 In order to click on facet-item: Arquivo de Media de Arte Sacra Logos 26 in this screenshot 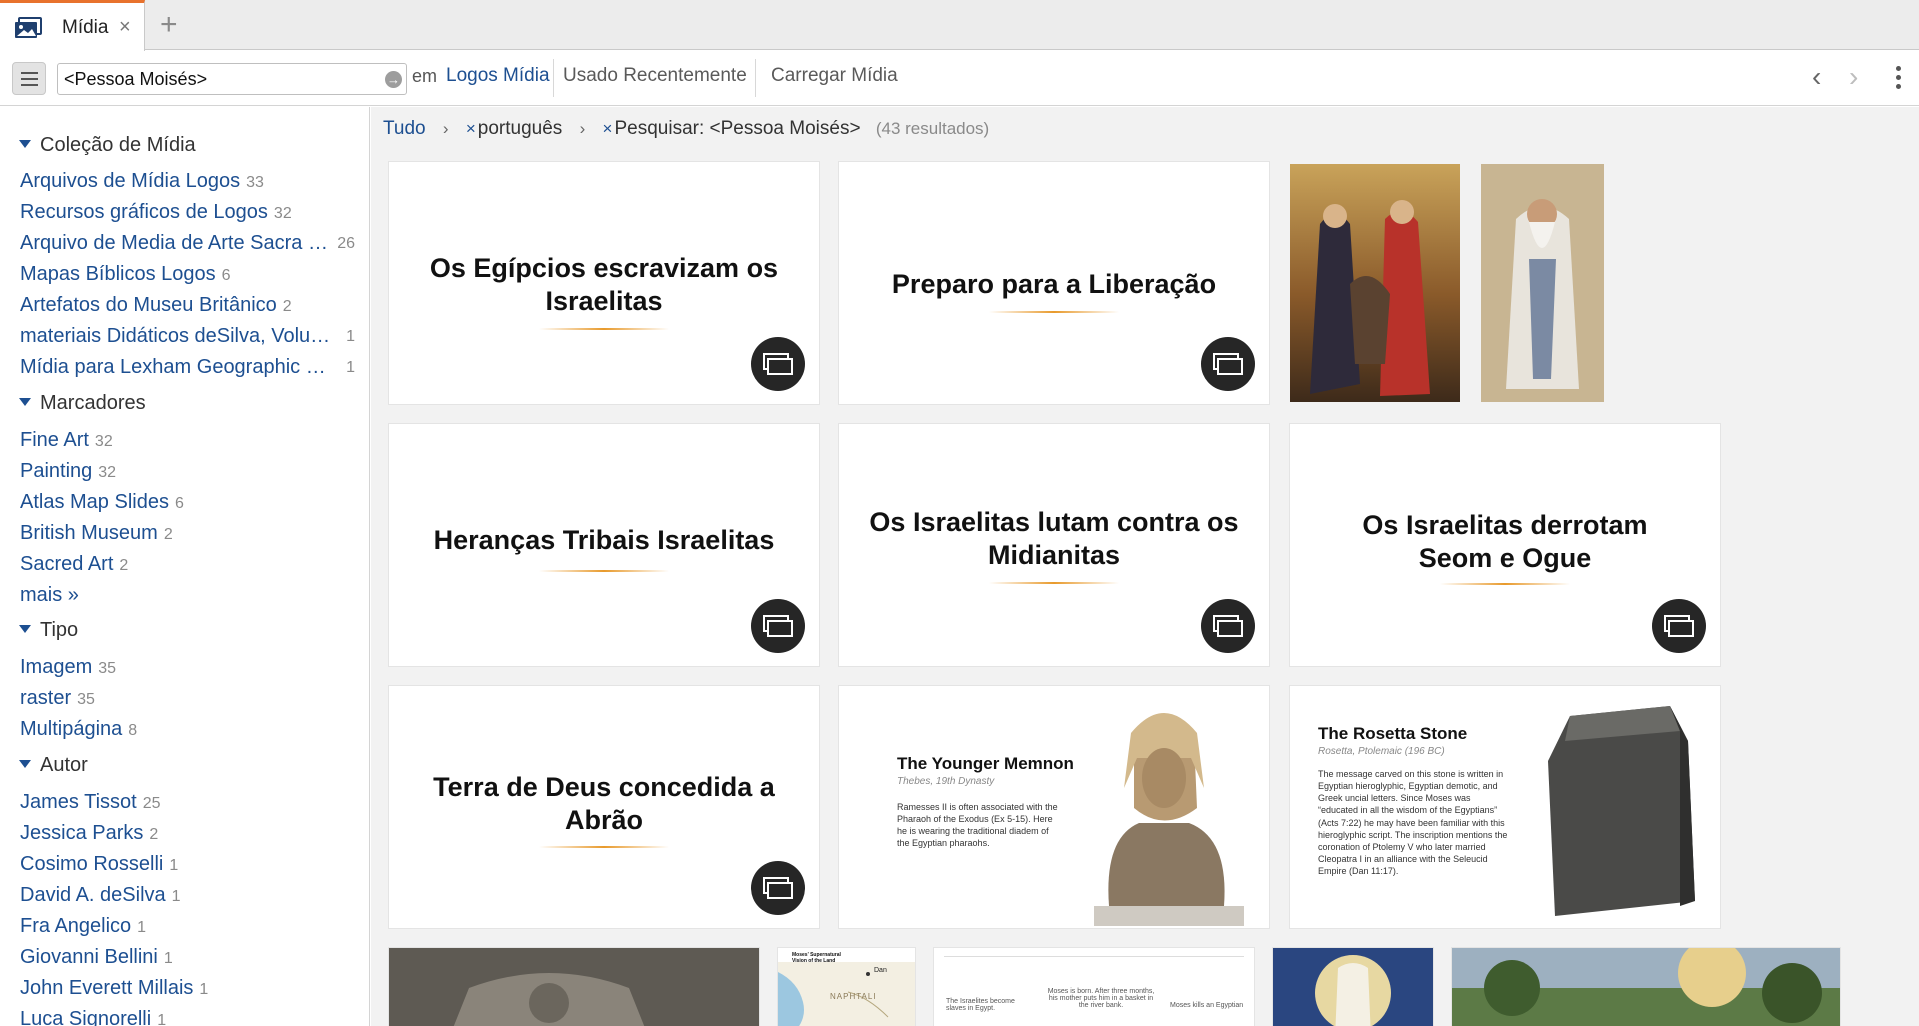, I will do `click(192, 243)`.